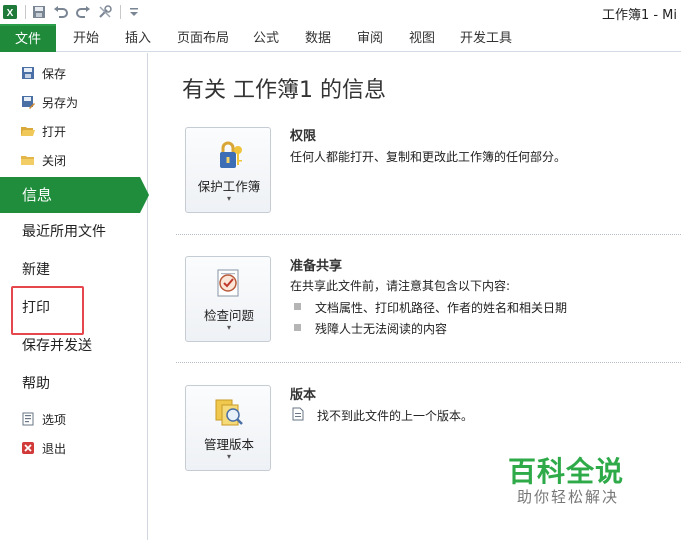 The width and height of the screenshot is (681, 540). Describe the element at coordinates (229, 155) in the screenshot. I see `lock-keys-icon` at that location.